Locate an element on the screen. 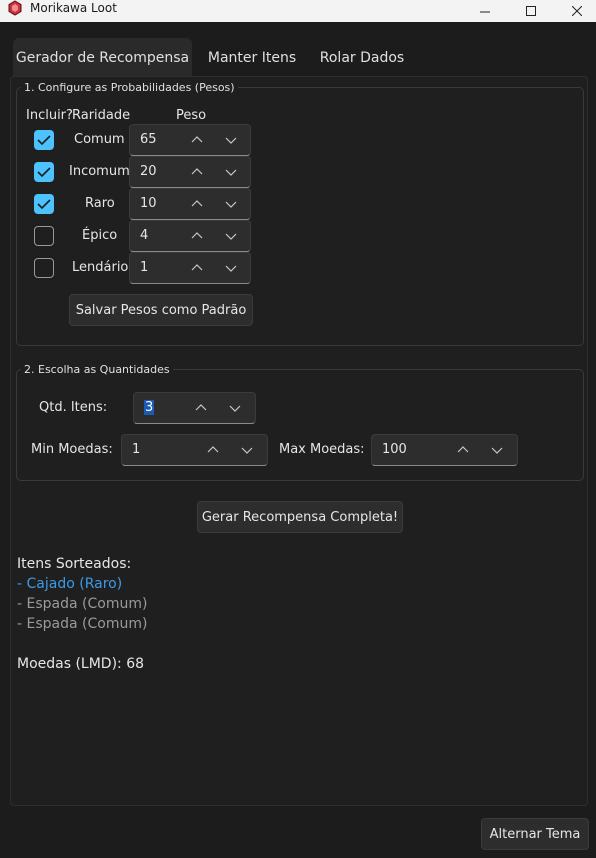 Image resolution: width=596 pixels, height=858 pixels. minimize-icon is located at coordinates (485, 12).